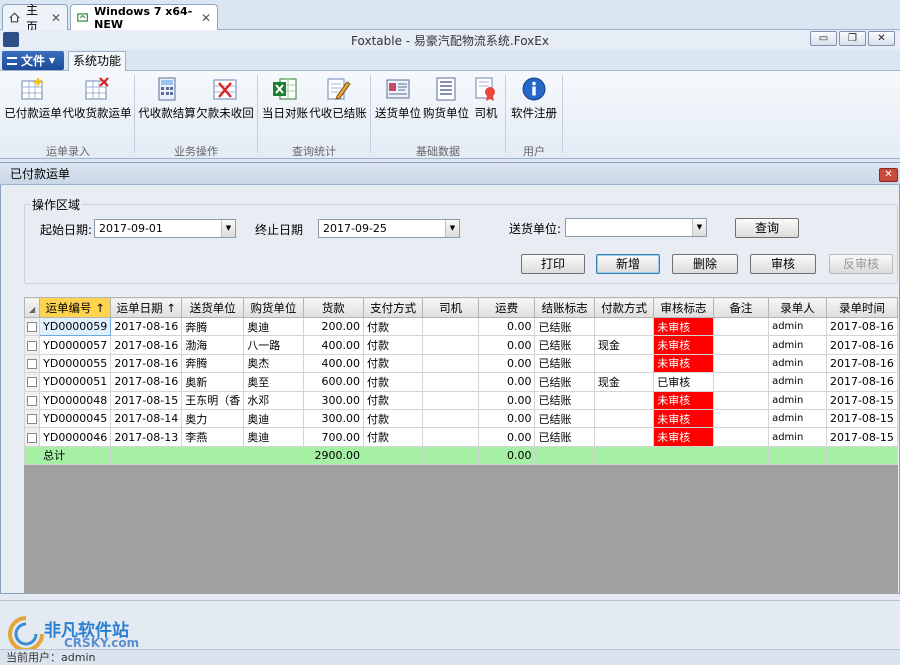  I want to click on end-date-picker: 2017-09-25 ▼, so click(389, 228).